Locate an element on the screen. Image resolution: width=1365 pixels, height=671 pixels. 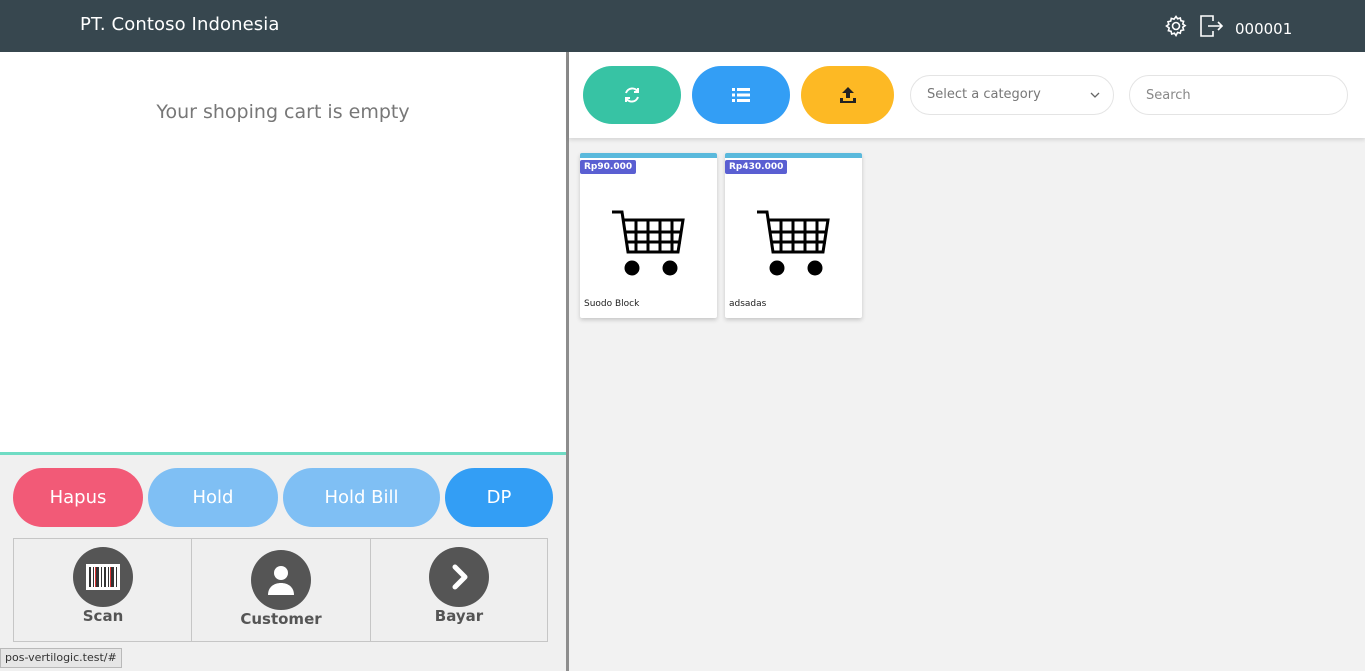
refresh-icon is located at coordinates (632, 95).